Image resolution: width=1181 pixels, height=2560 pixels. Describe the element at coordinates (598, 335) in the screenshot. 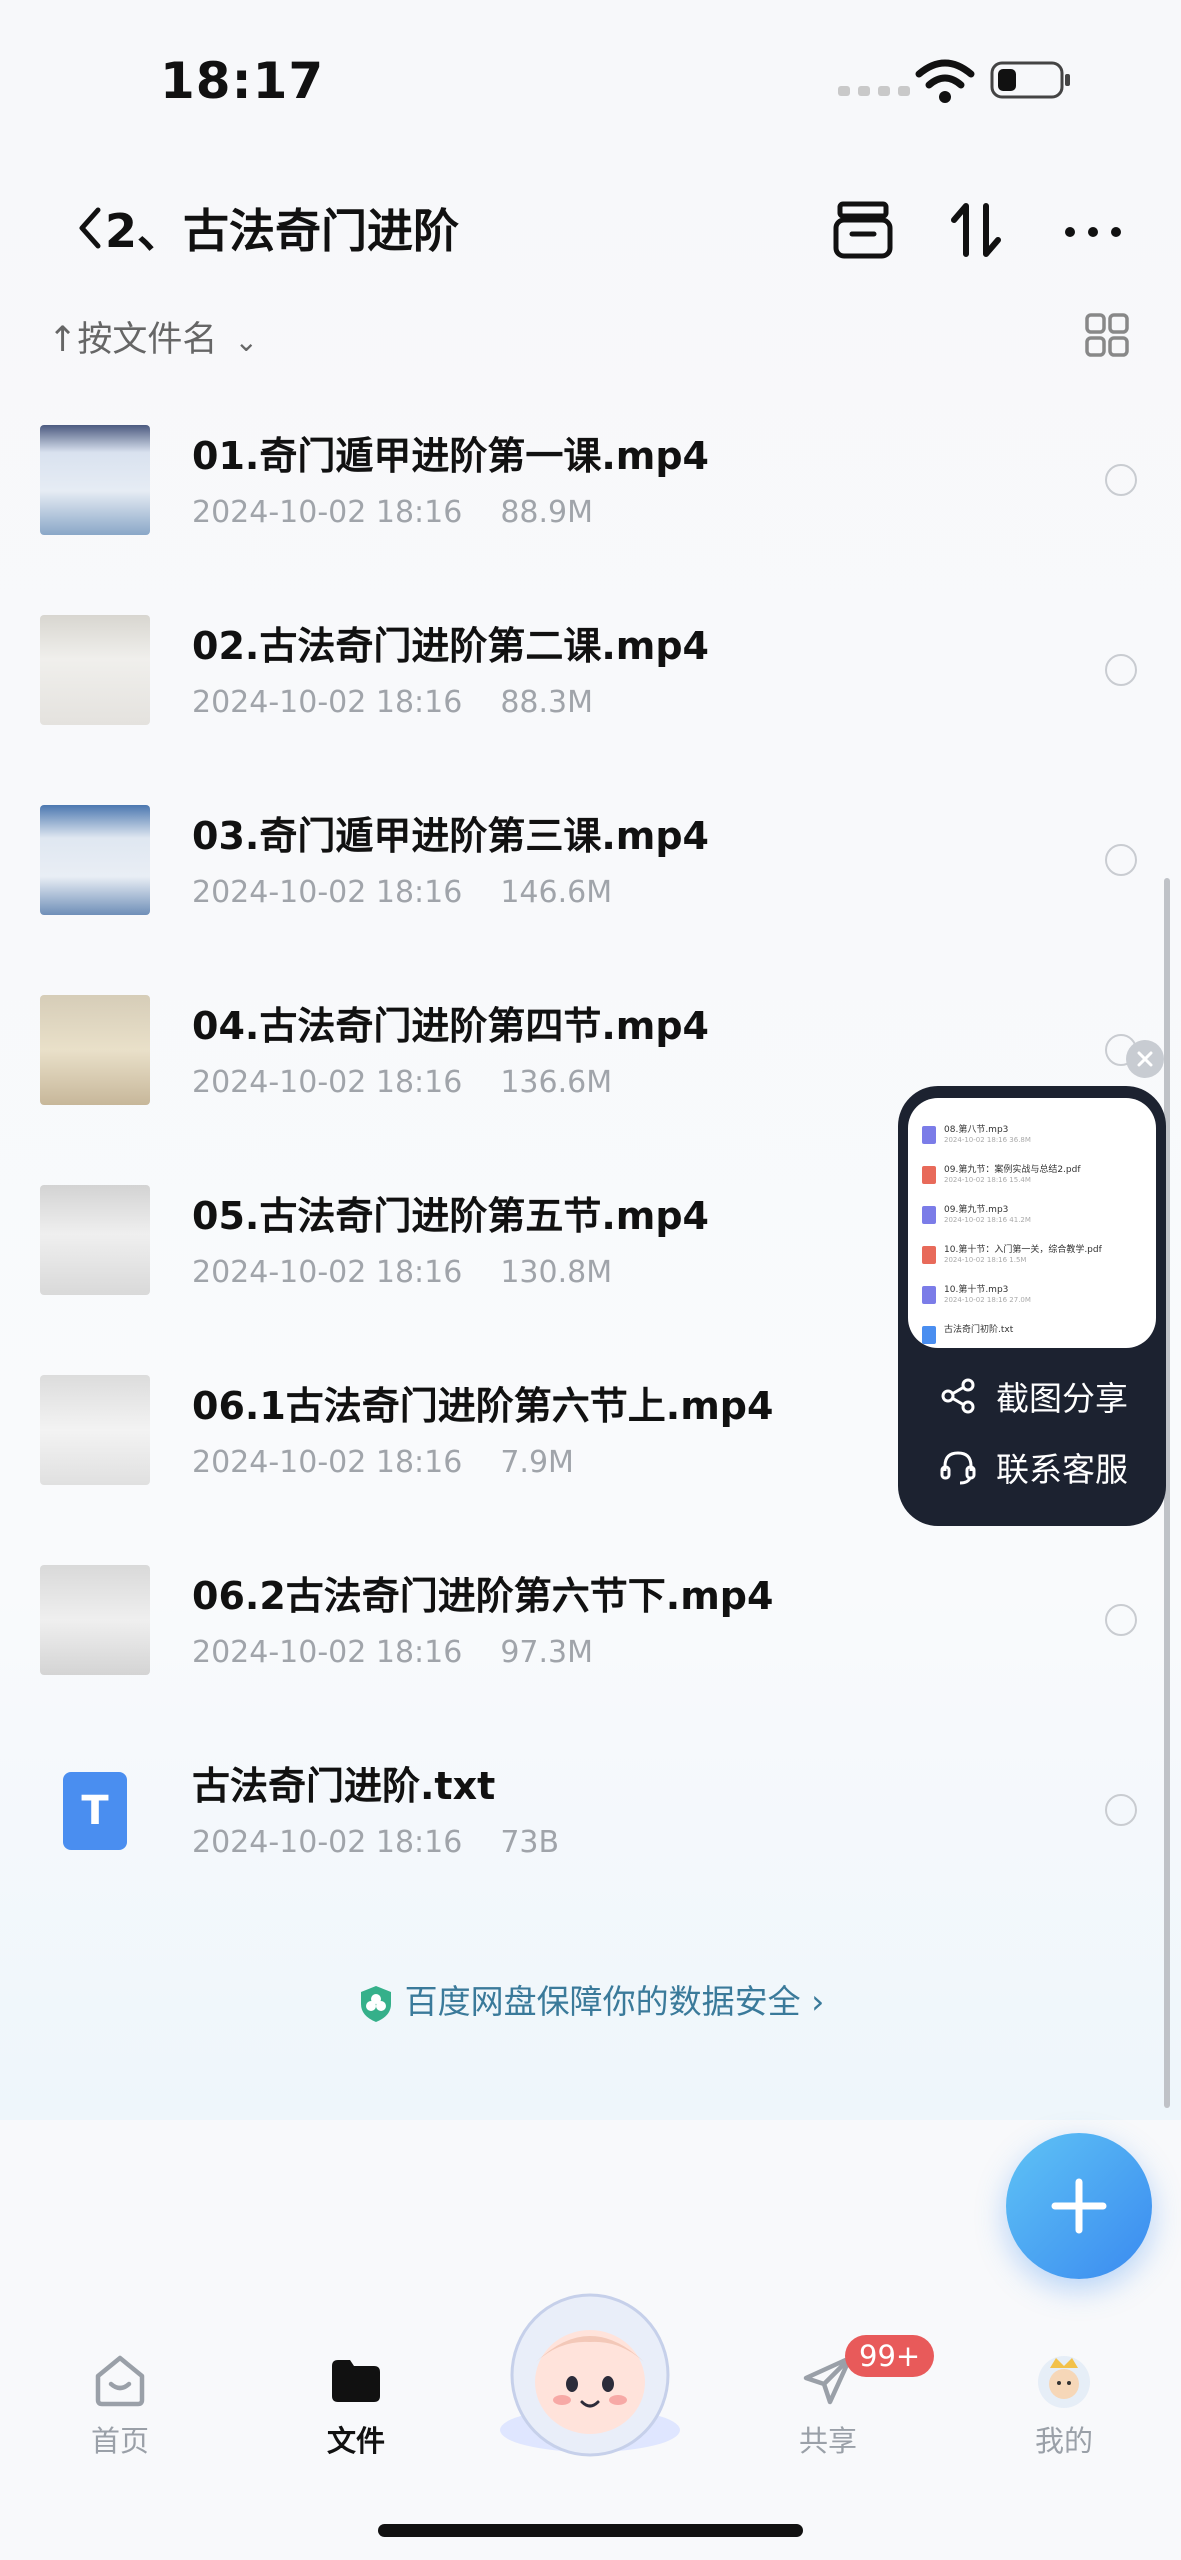

I see `sort-bar: ↑按文件名 ⌄` at that location.